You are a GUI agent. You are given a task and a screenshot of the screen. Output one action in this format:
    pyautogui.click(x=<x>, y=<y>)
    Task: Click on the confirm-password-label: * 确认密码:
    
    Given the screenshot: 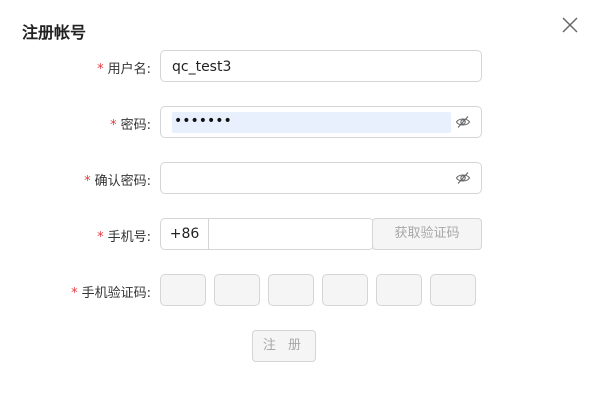 What is the action you would take?
    pyautogui.click(x=117, y=181)
    